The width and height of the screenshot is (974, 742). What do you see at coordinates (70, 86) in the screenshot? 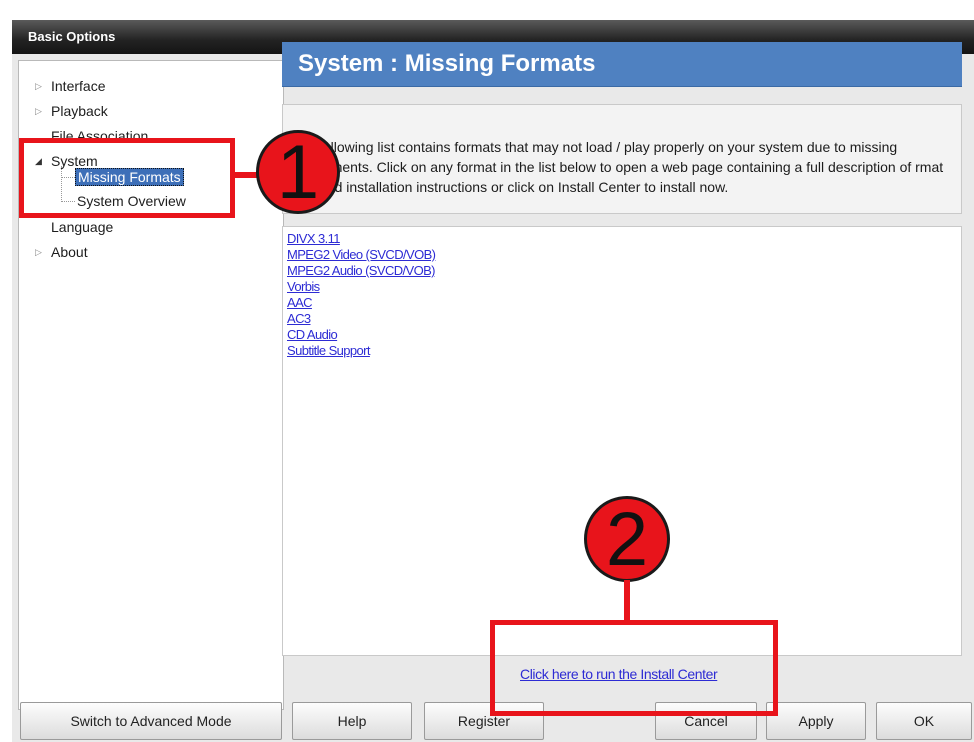
I see `tree-item-interface: ▷ Interface` at bounding box center [70, 86].